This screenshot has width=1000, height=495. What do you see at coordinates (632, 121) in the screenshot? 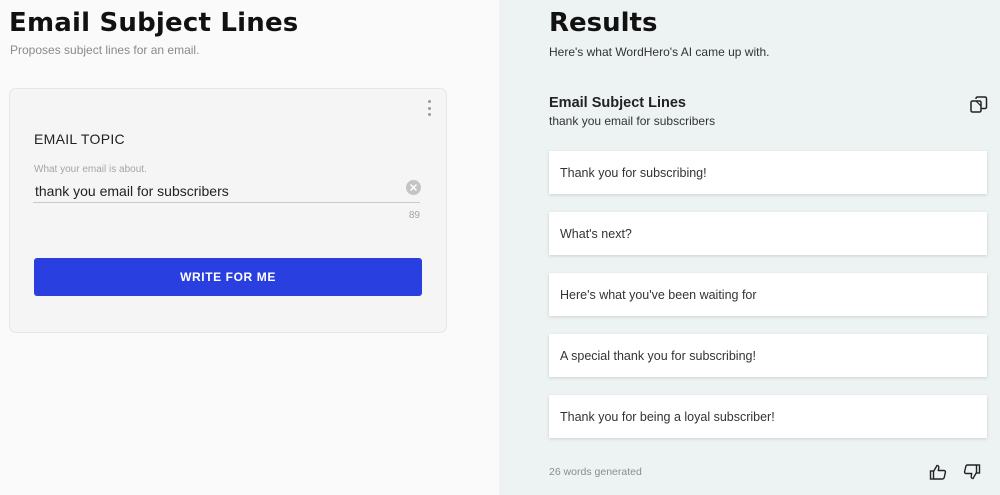
I see `result-set-topic: thank you email for subscribers` at bounding box center [632, 121].